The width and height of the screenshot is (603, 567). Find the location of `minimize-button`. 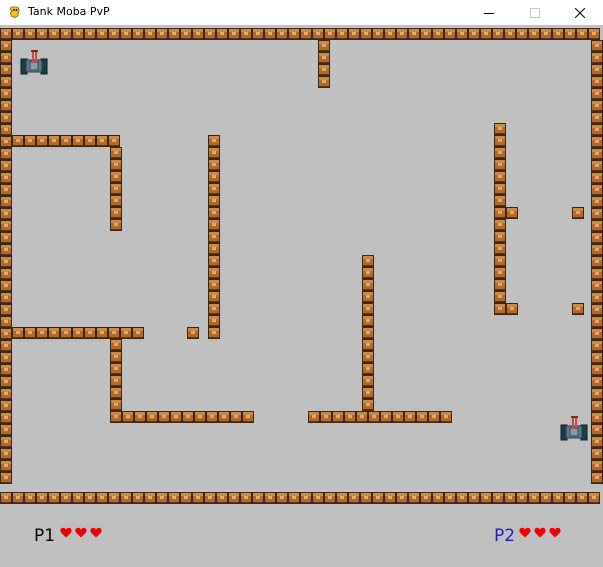

minimize-button is located at coordinates (489, 12).